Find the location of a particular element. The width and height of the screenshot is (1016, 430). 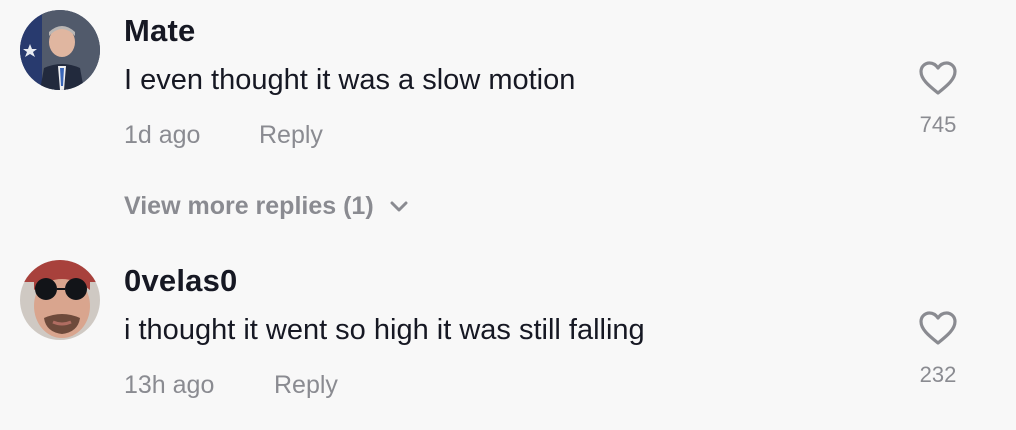

comment-time: 1d ago is located at coordinates (162, 135).